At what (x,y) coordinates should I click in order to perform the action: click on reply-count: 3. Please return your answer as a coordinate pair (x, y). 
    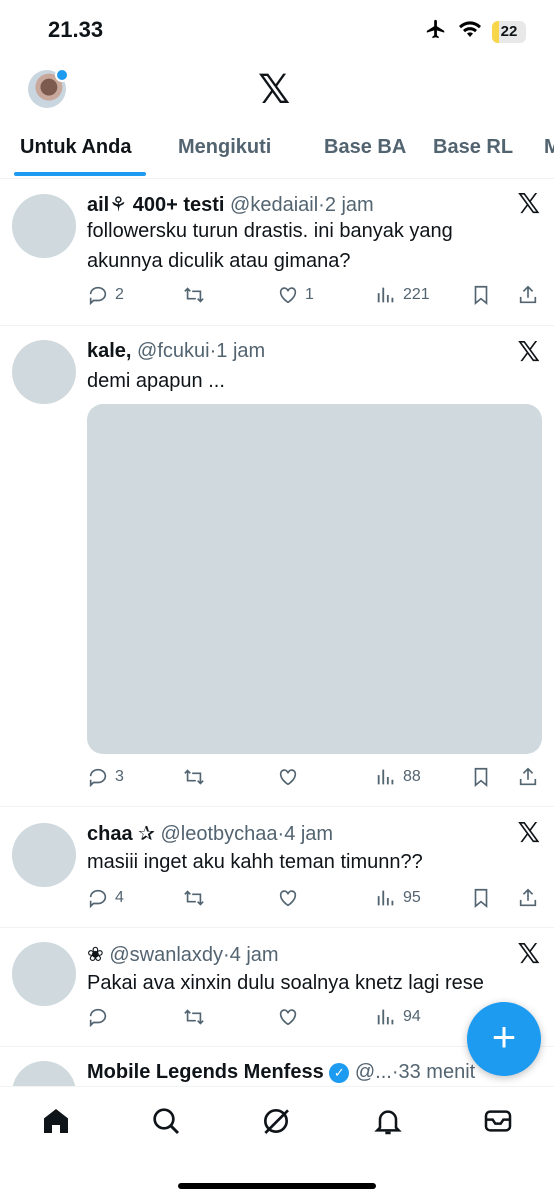
    Looking at the image, I should click on (119, 776).